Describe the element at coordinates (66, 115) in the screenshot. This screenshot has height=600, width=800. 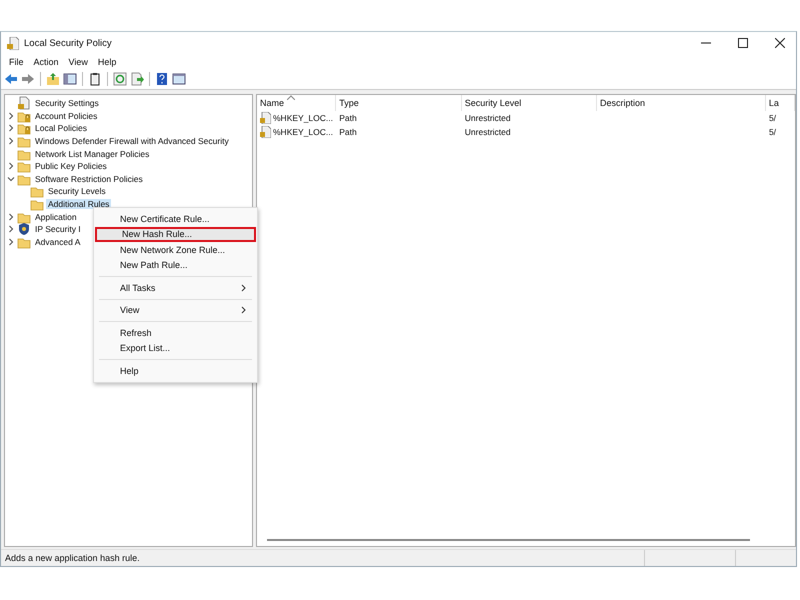
I see `tree-item: Account Policies` at that location.